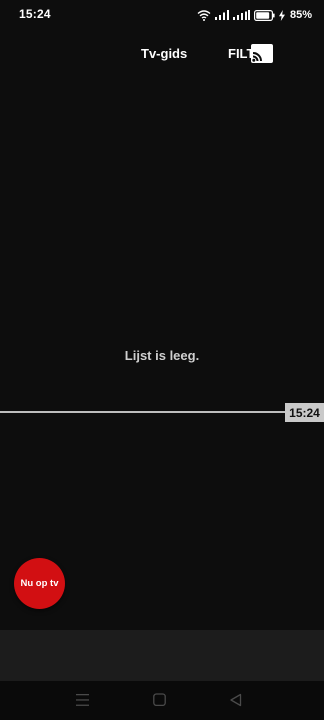 Image resolution: width=324 pixels, height=720 pixels. What do you see at coordinates (262, 53) in the screenshot?
I see `cast-icon` at bounding box center [262, 53].